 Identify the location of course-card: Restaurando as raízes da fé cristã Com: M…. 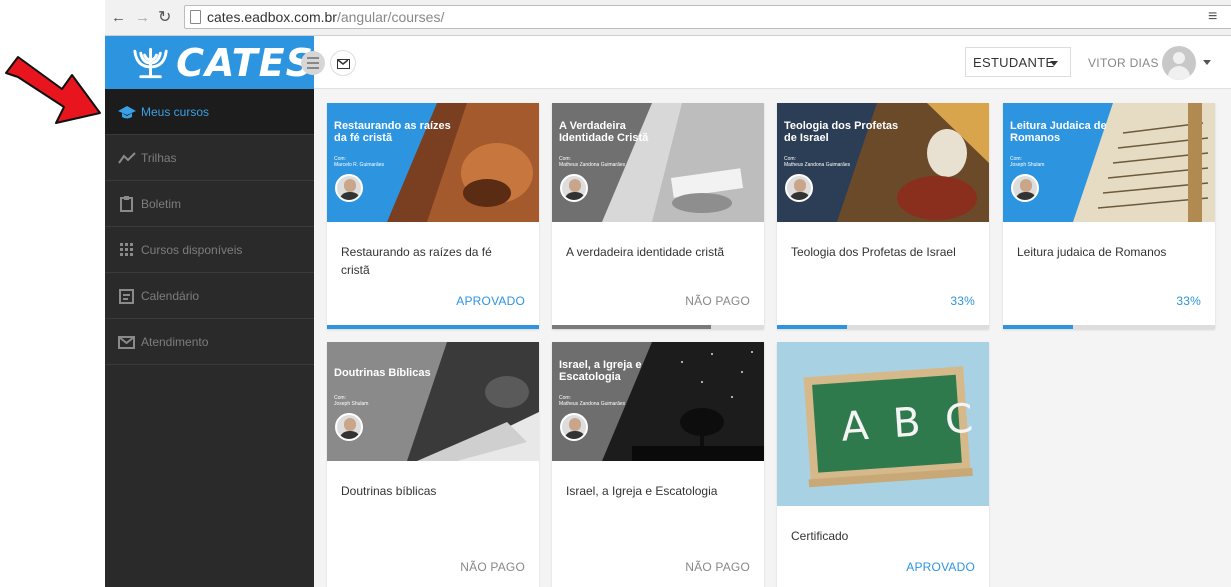
(433, 216).